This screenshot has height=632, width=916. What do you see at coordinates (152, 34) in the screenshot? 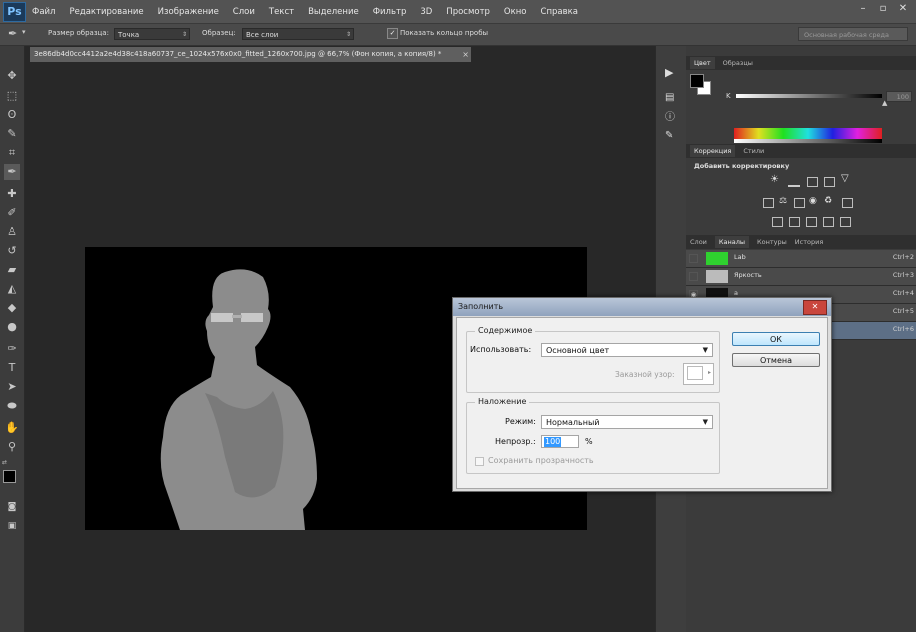
I see `sample-size-select: Точка ⇕` at bounding box center [152, 34].